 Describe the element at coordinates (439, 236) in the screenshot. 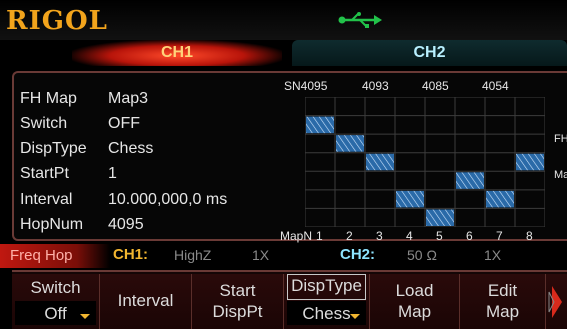

I see `mapn-value: 5` at that location.